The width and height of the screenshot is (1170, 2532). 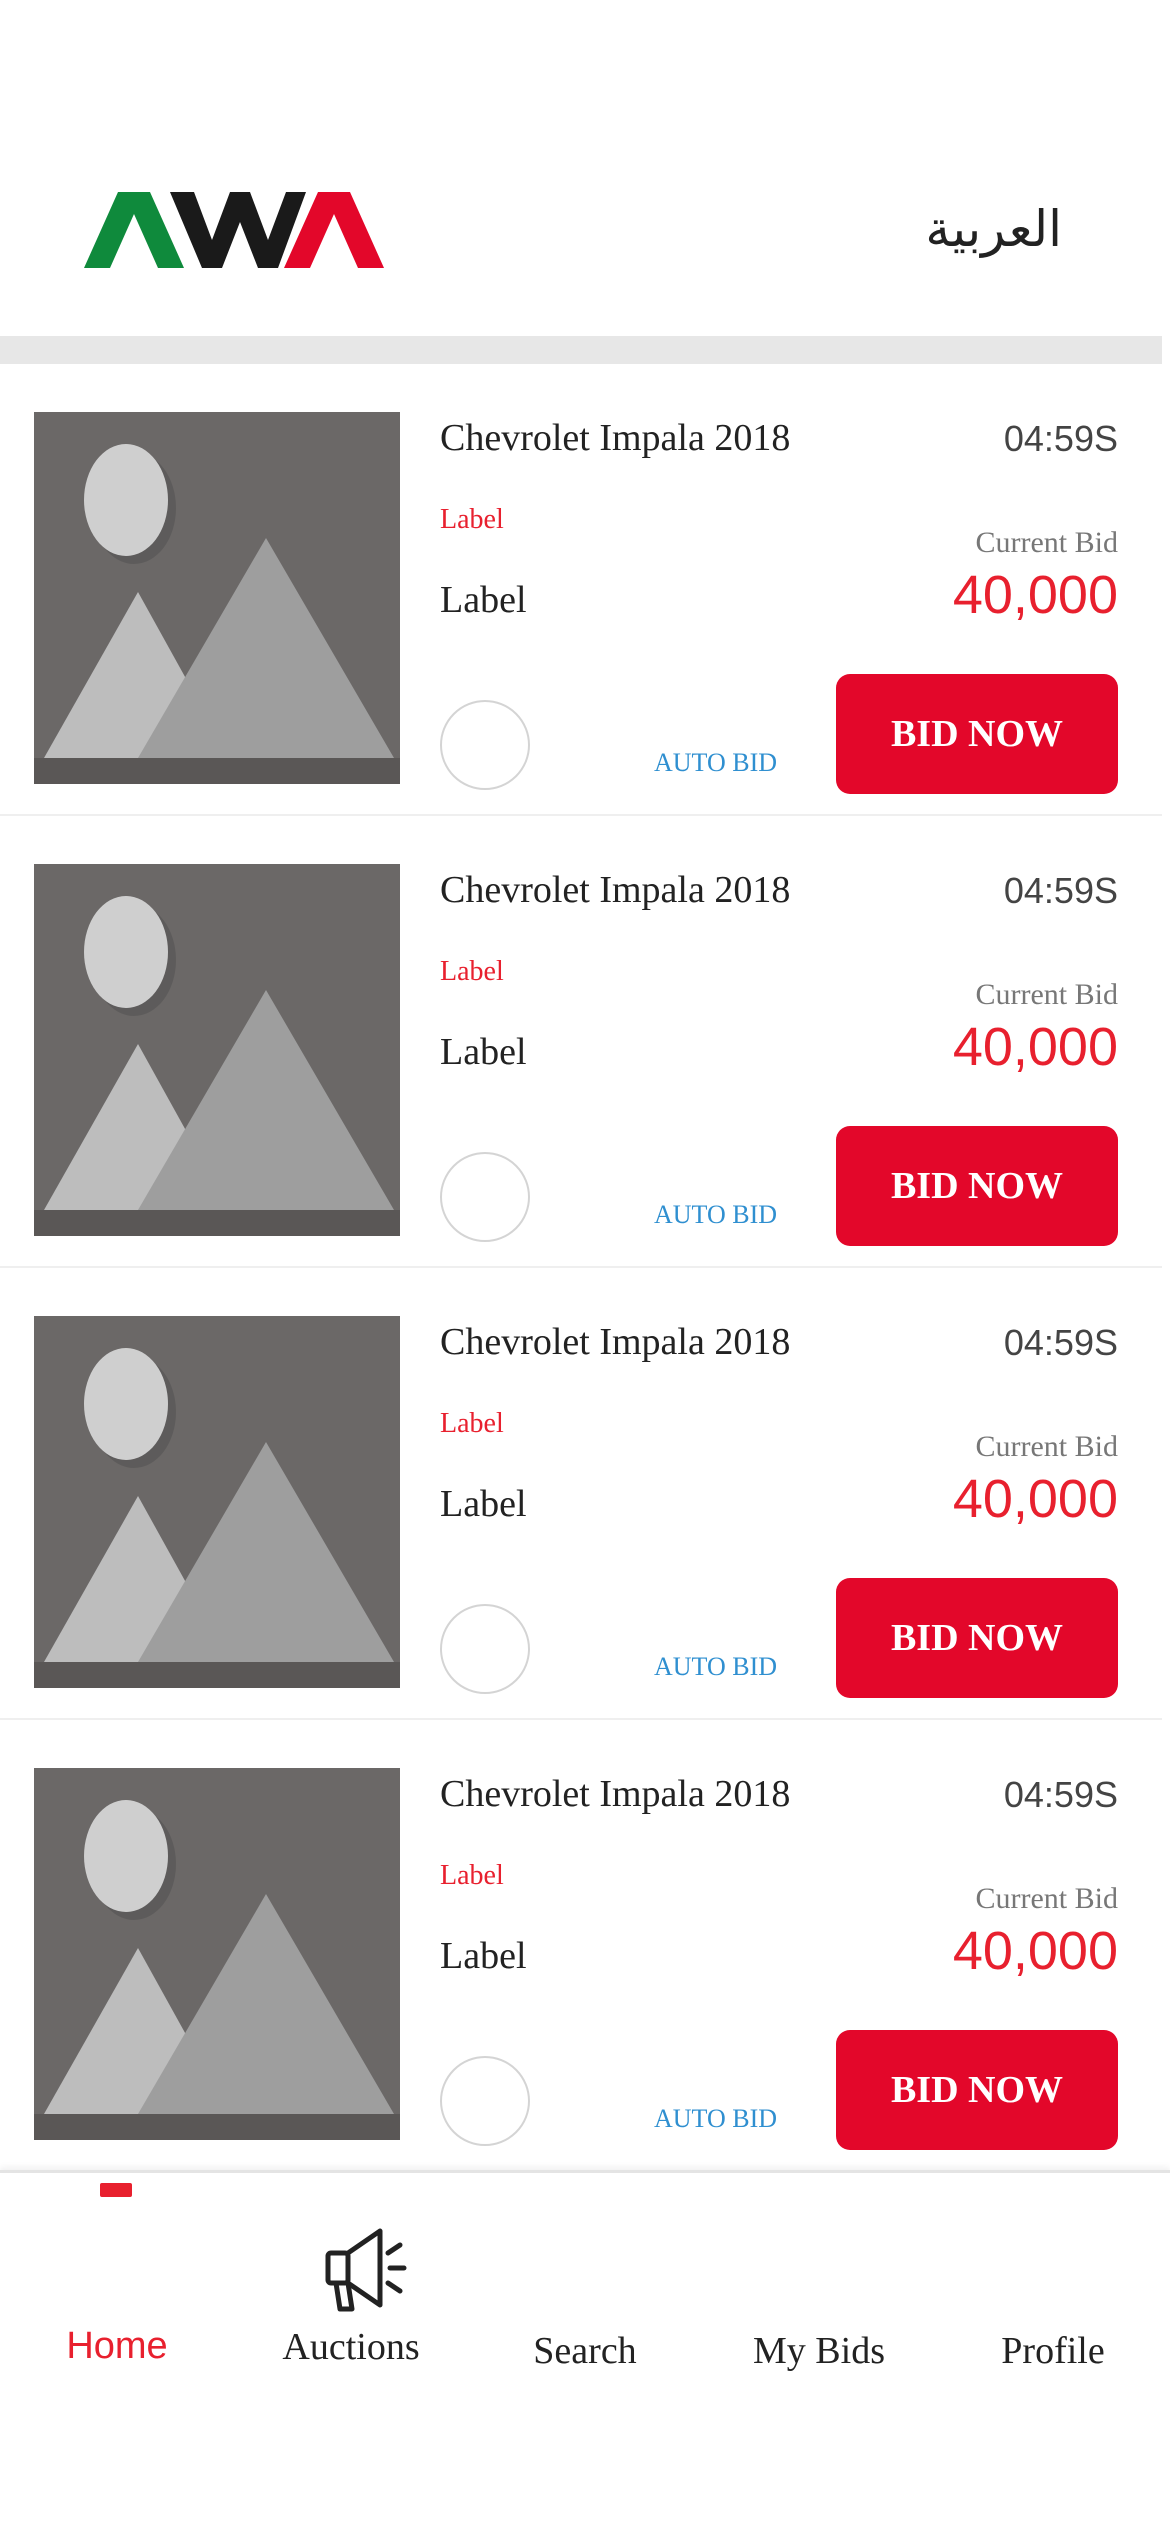 What do you see at coordinates (117, 2346) in the screenshot?
I see `nav-home-label: Home` at bounding box center [117, 2346].